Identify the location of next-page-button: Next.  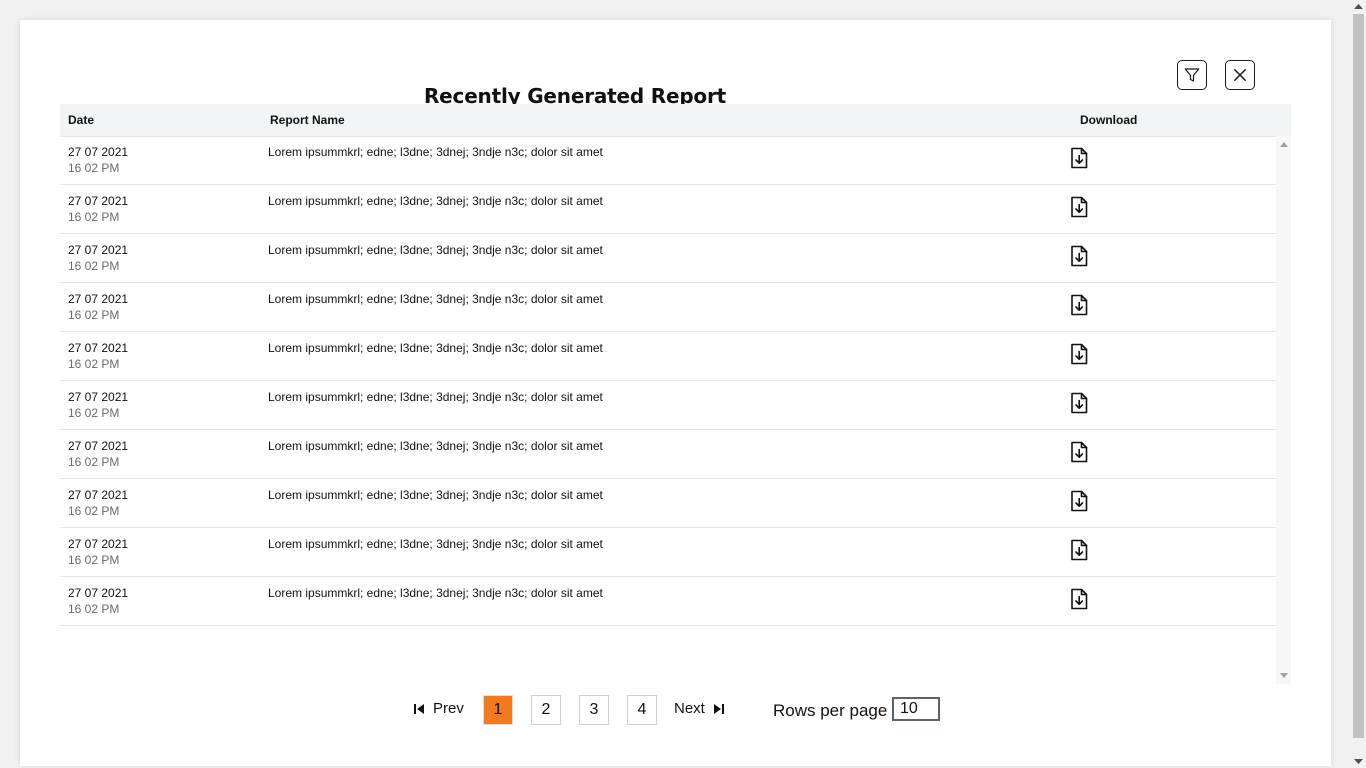
(699, 708).